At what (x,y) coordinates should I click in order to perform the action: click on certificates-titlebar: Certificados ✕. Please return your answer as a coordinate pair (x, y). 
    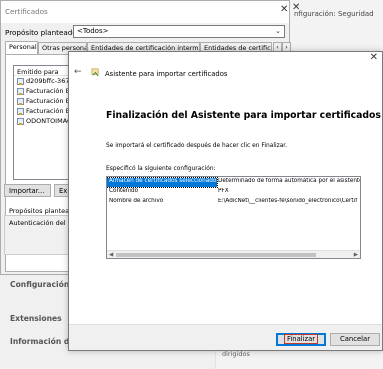
    Looking at the image, I should click on (145, 12).